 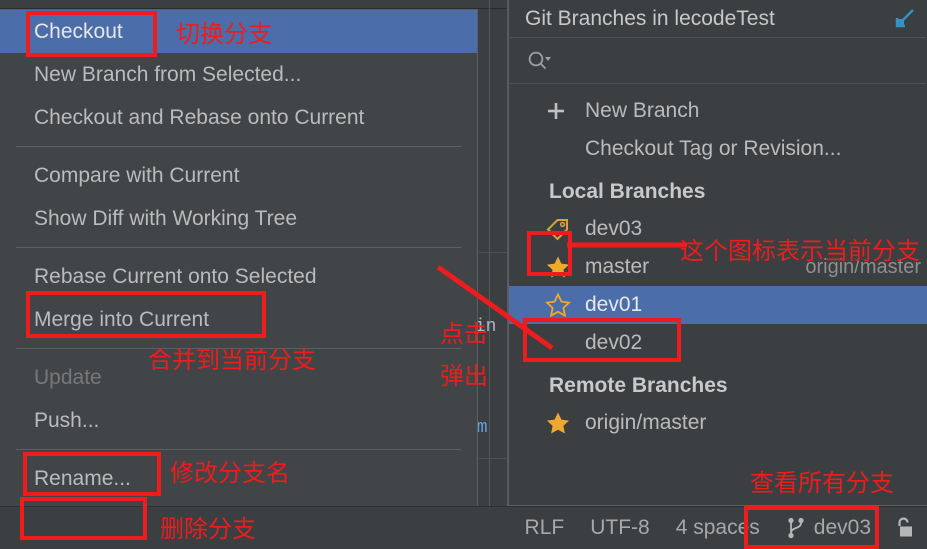 I want to click on menu-item-update-label: Update, so click(x=68, y=377).